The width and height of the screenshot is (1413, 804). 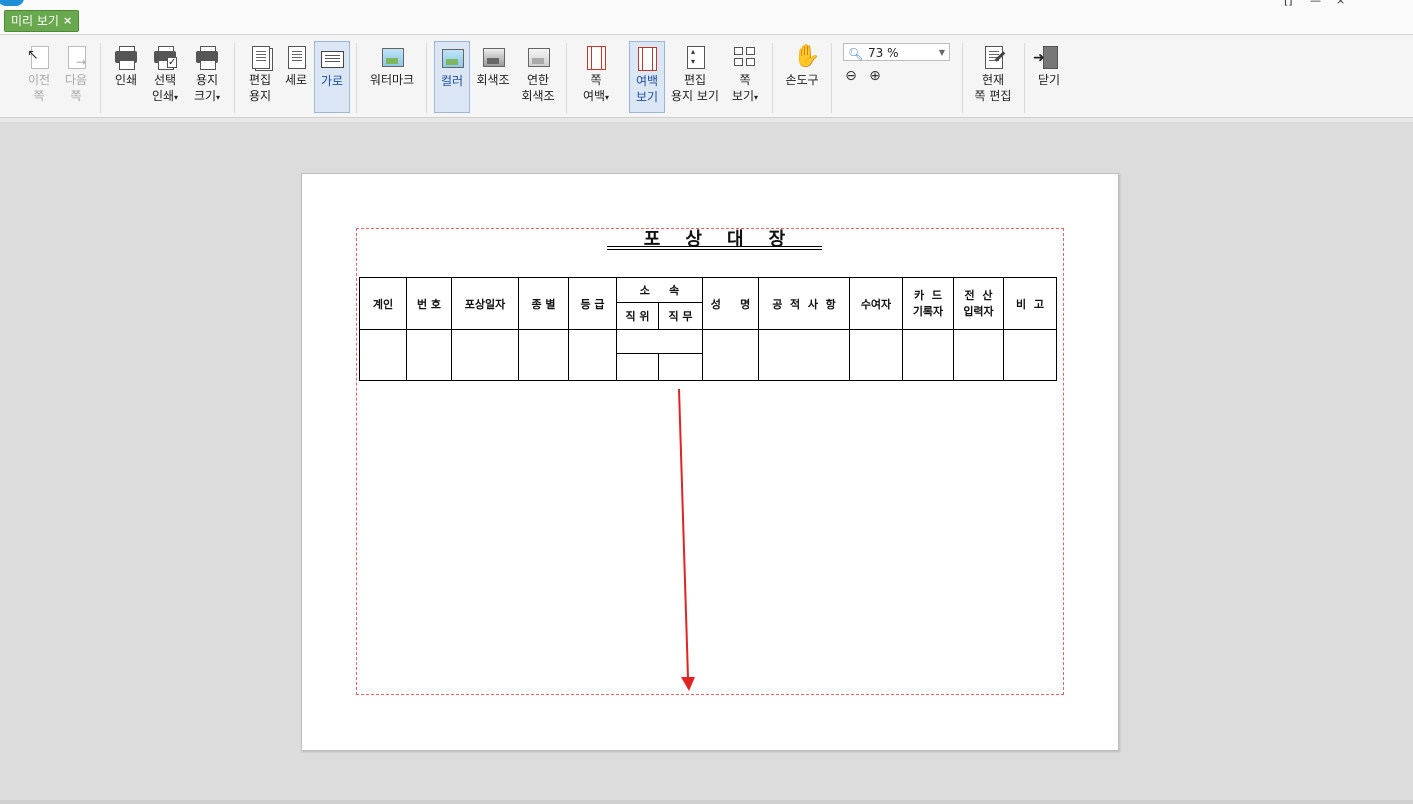 What do you see at coordinates (260, 58) in the screenshot?
I see `edit-paper-icon` at bounding box center [260, 58].